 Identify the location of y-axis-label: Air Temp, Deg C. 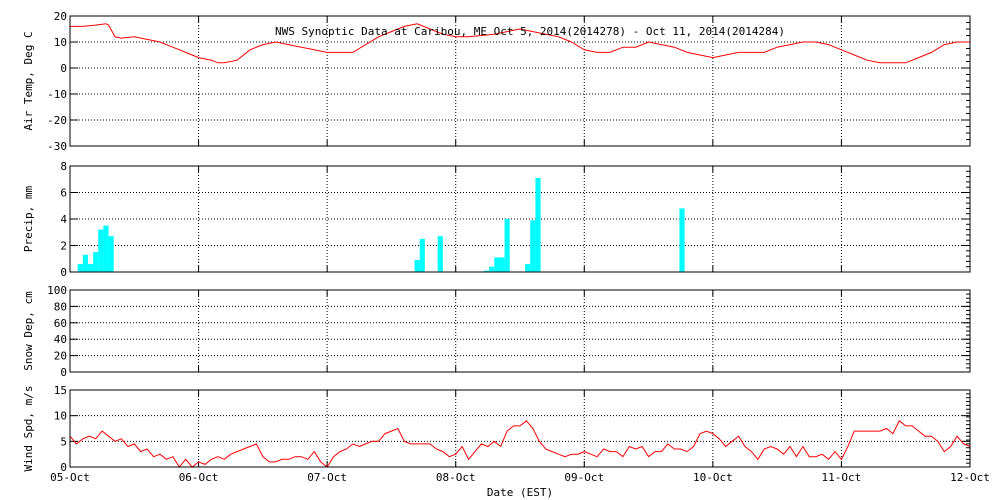
(28, 80).